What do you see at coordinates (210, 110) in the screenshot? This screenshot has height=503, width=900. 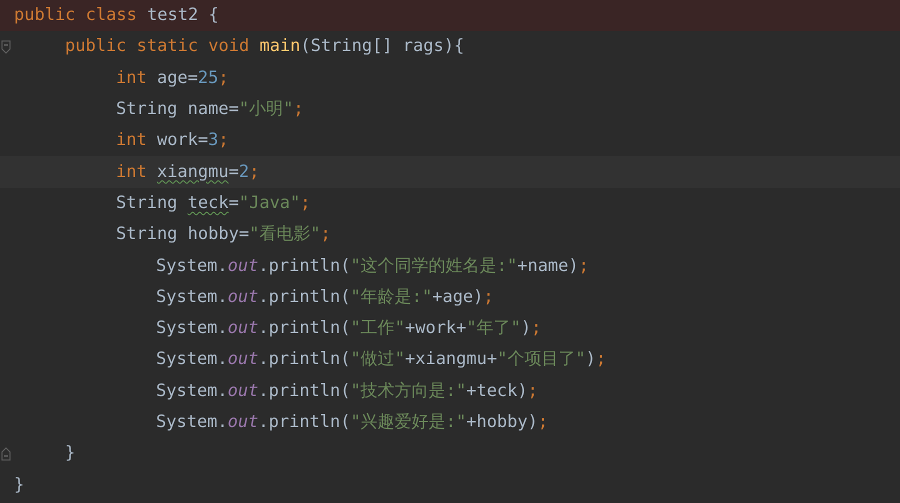 I see `code-line: String name="小明";` at bounding box center [210, 110].